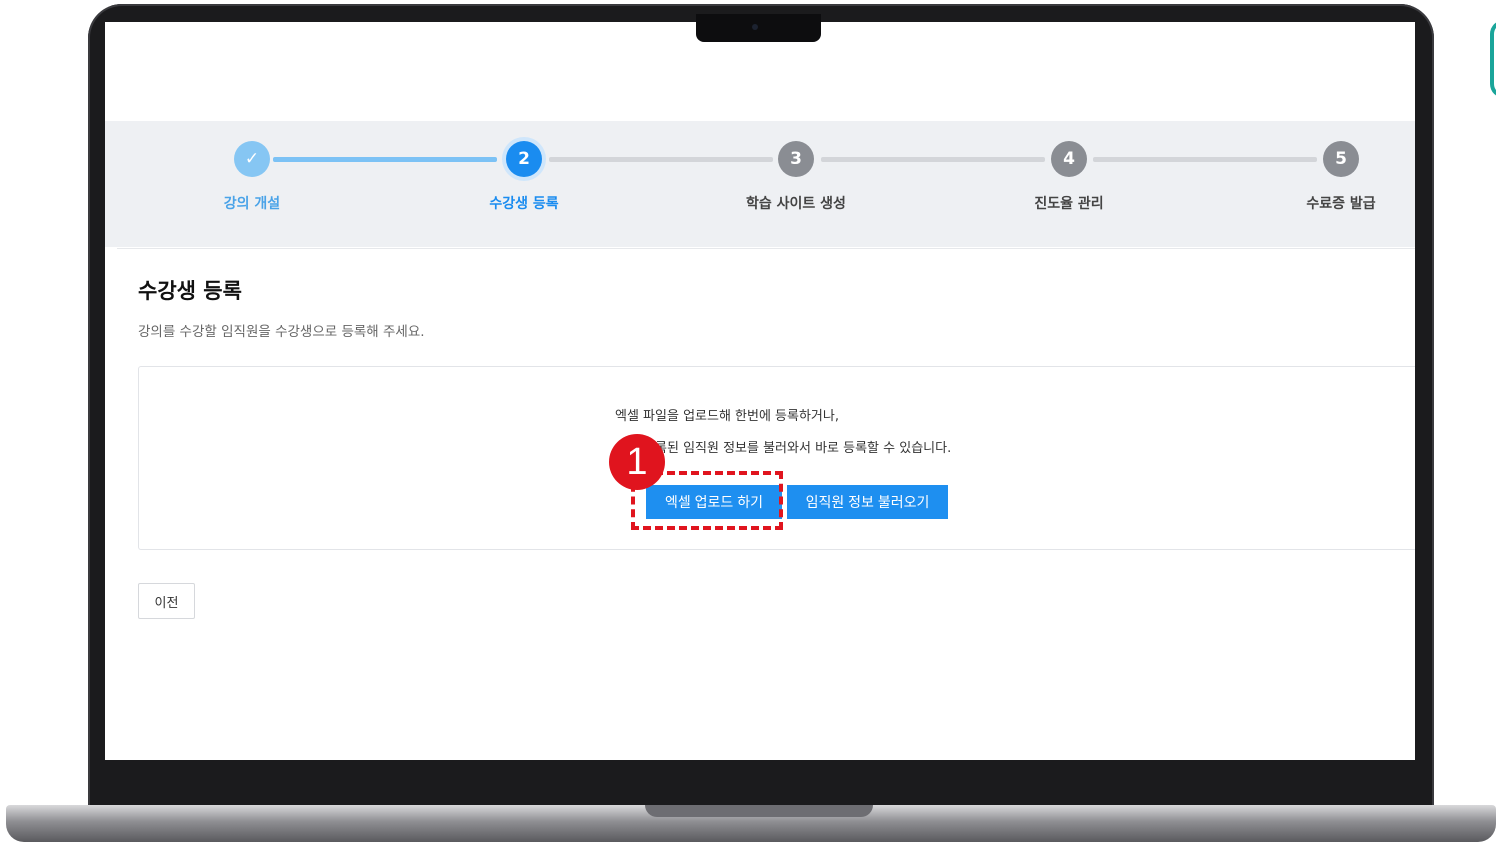 Image resolution: width=1496 pixels, height=842 pixels. I want to click on camera-notch, so click(758, 28).